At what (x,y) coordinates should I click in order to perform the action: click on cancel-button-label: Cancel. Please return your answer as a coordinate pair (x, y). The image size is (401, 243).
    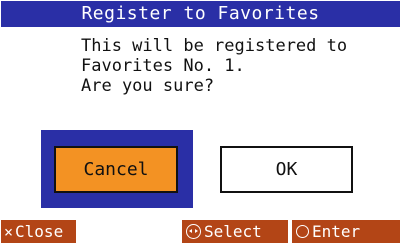
    Looking at the image, I should click on (116, 169).